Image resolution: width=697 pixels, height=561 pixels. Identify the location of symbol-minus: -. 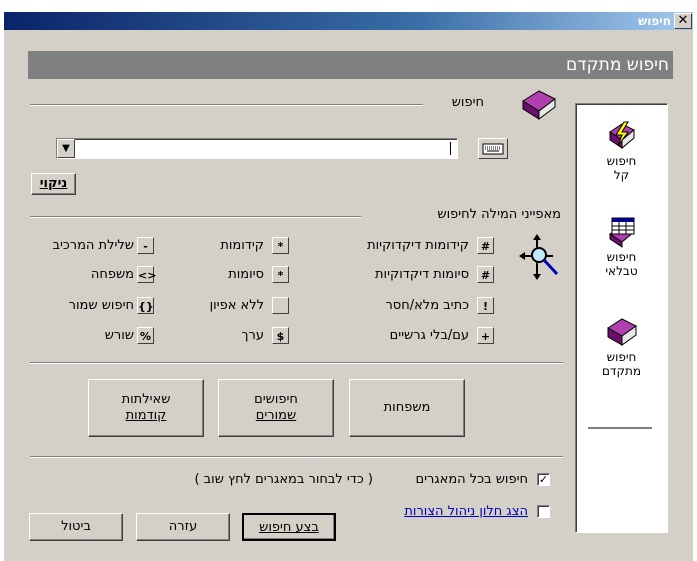
(145, 245).